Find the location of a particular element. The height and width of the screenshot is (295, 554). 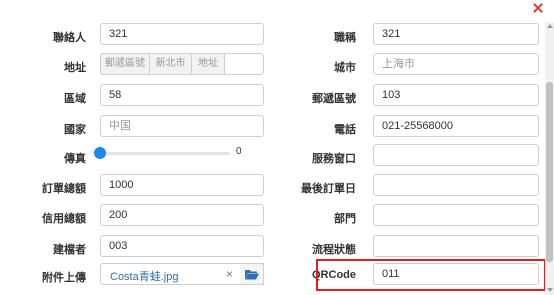

clear-file-icon: × is located at coordinates (229, 274).